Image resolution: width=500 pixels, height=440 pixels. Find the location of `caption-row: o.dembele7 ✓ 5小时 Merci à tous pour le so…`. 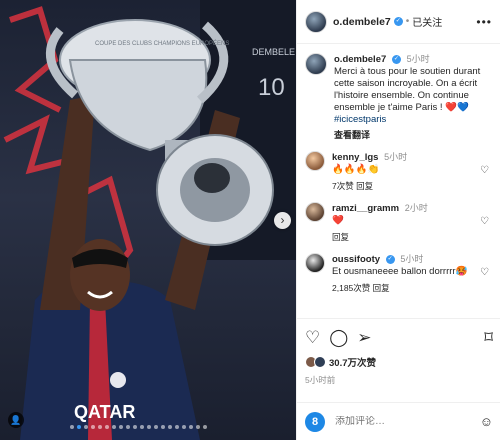

caption-row: o.dembele7 ✓ 5小时 Merci à tous pour le so… is located at coordinates (399, 97).